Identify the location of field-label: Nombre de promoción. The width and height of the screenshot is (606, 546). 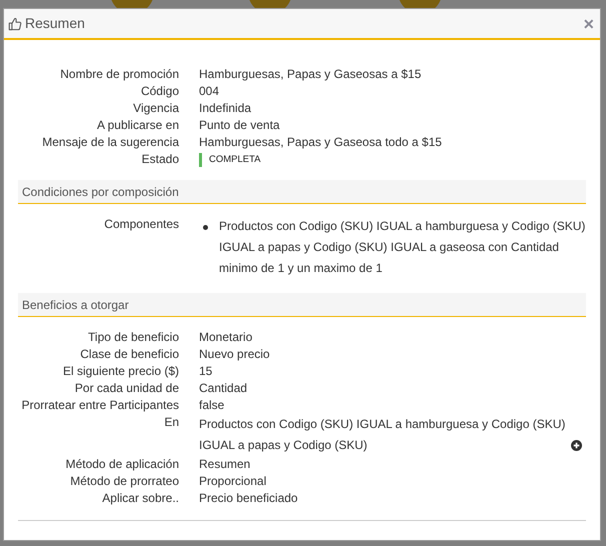
(119, 74).